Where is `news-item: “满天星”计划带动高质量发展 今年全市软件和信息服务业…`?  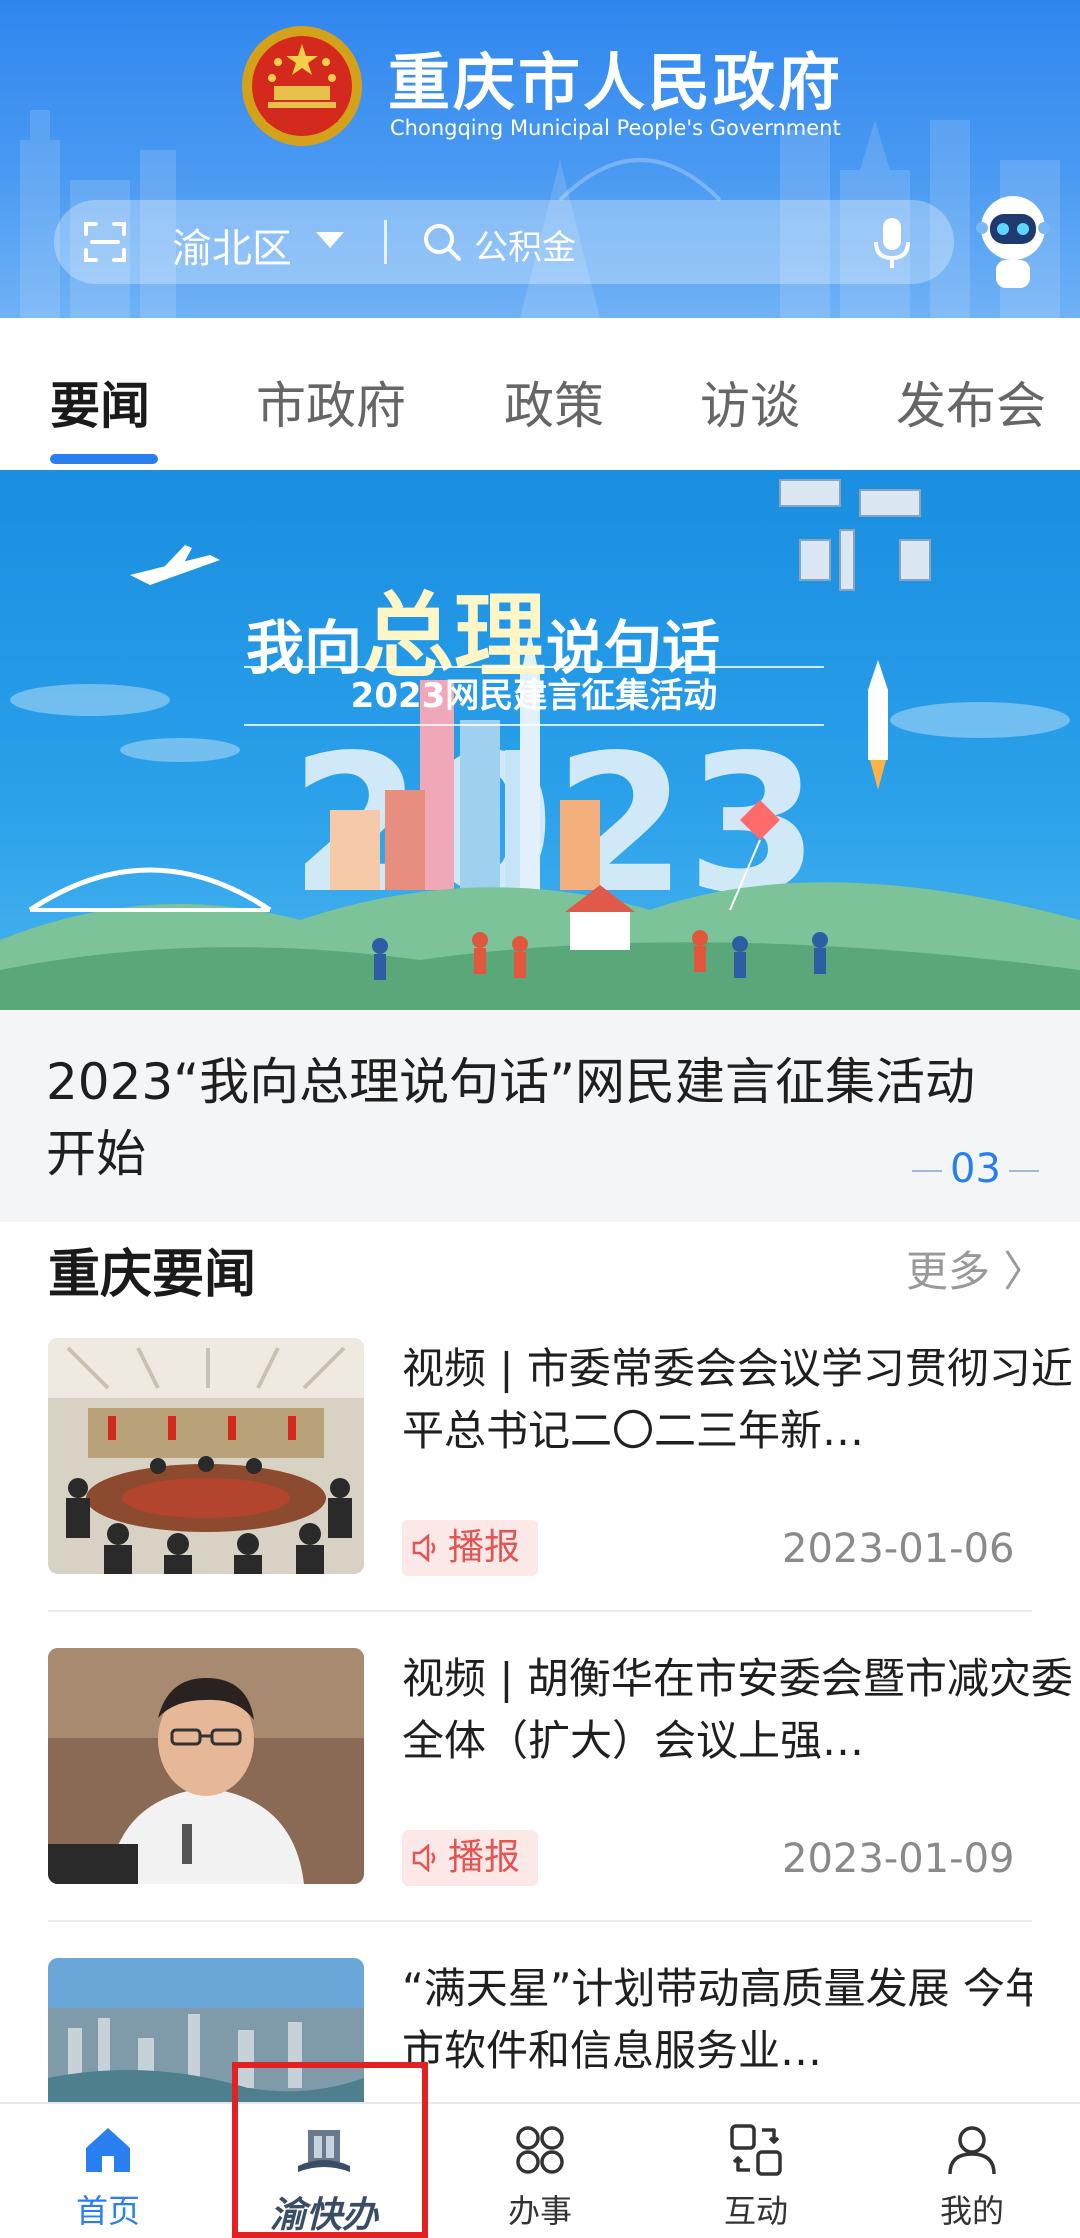
news-item: “满天星”计划带动高质量发展 今年全市软件和信息服务业… is located at coordinates (540, 2030).